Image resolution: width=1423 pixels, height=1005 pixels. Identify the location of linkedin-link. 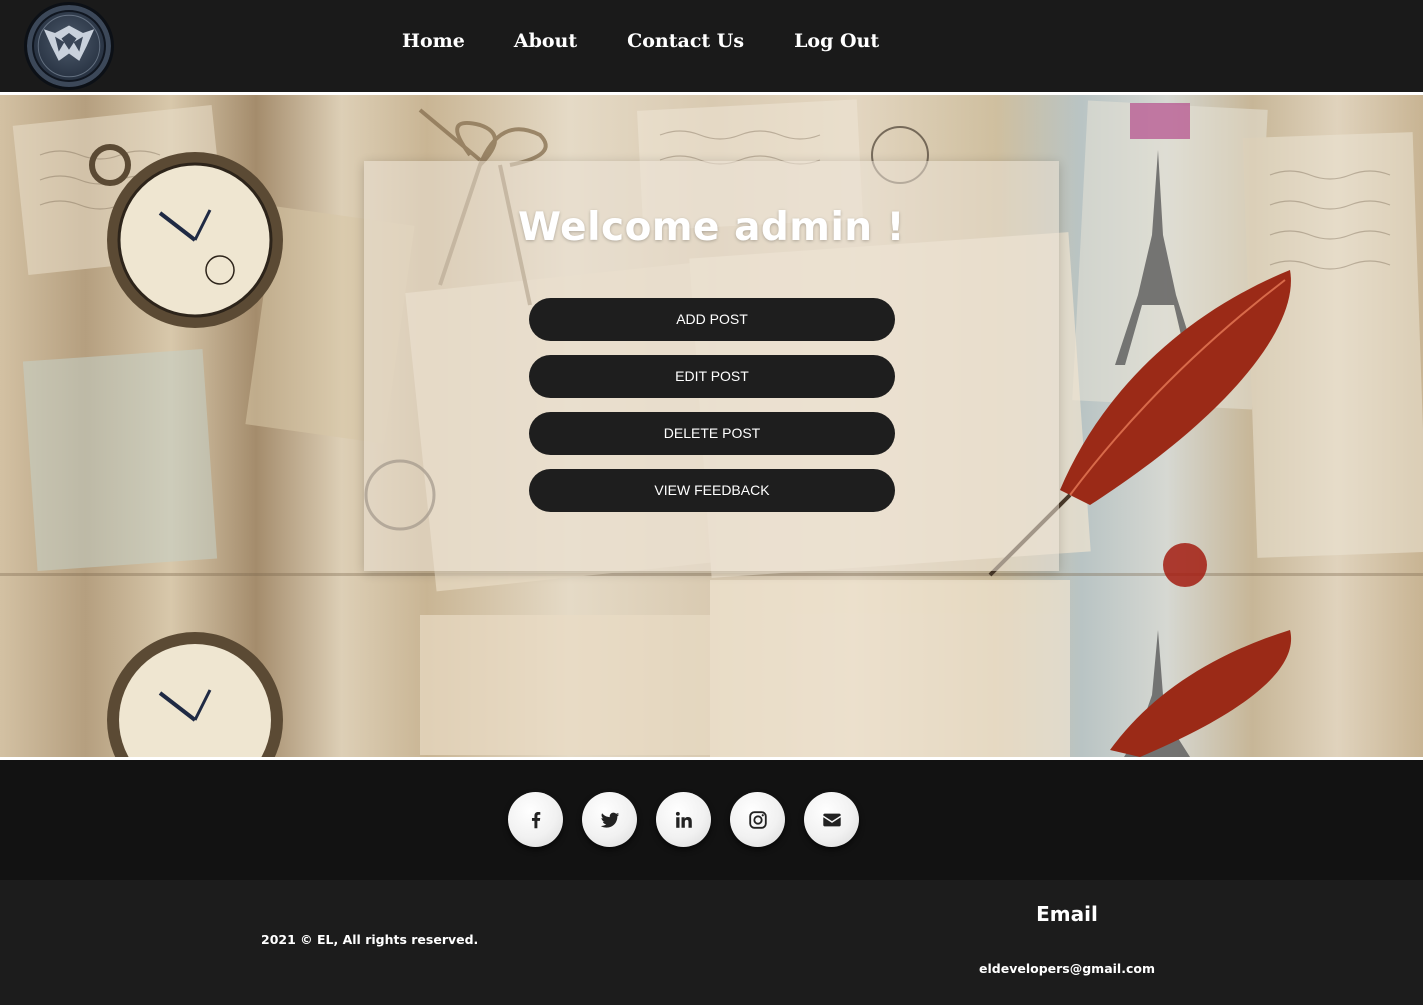
(683, 819).